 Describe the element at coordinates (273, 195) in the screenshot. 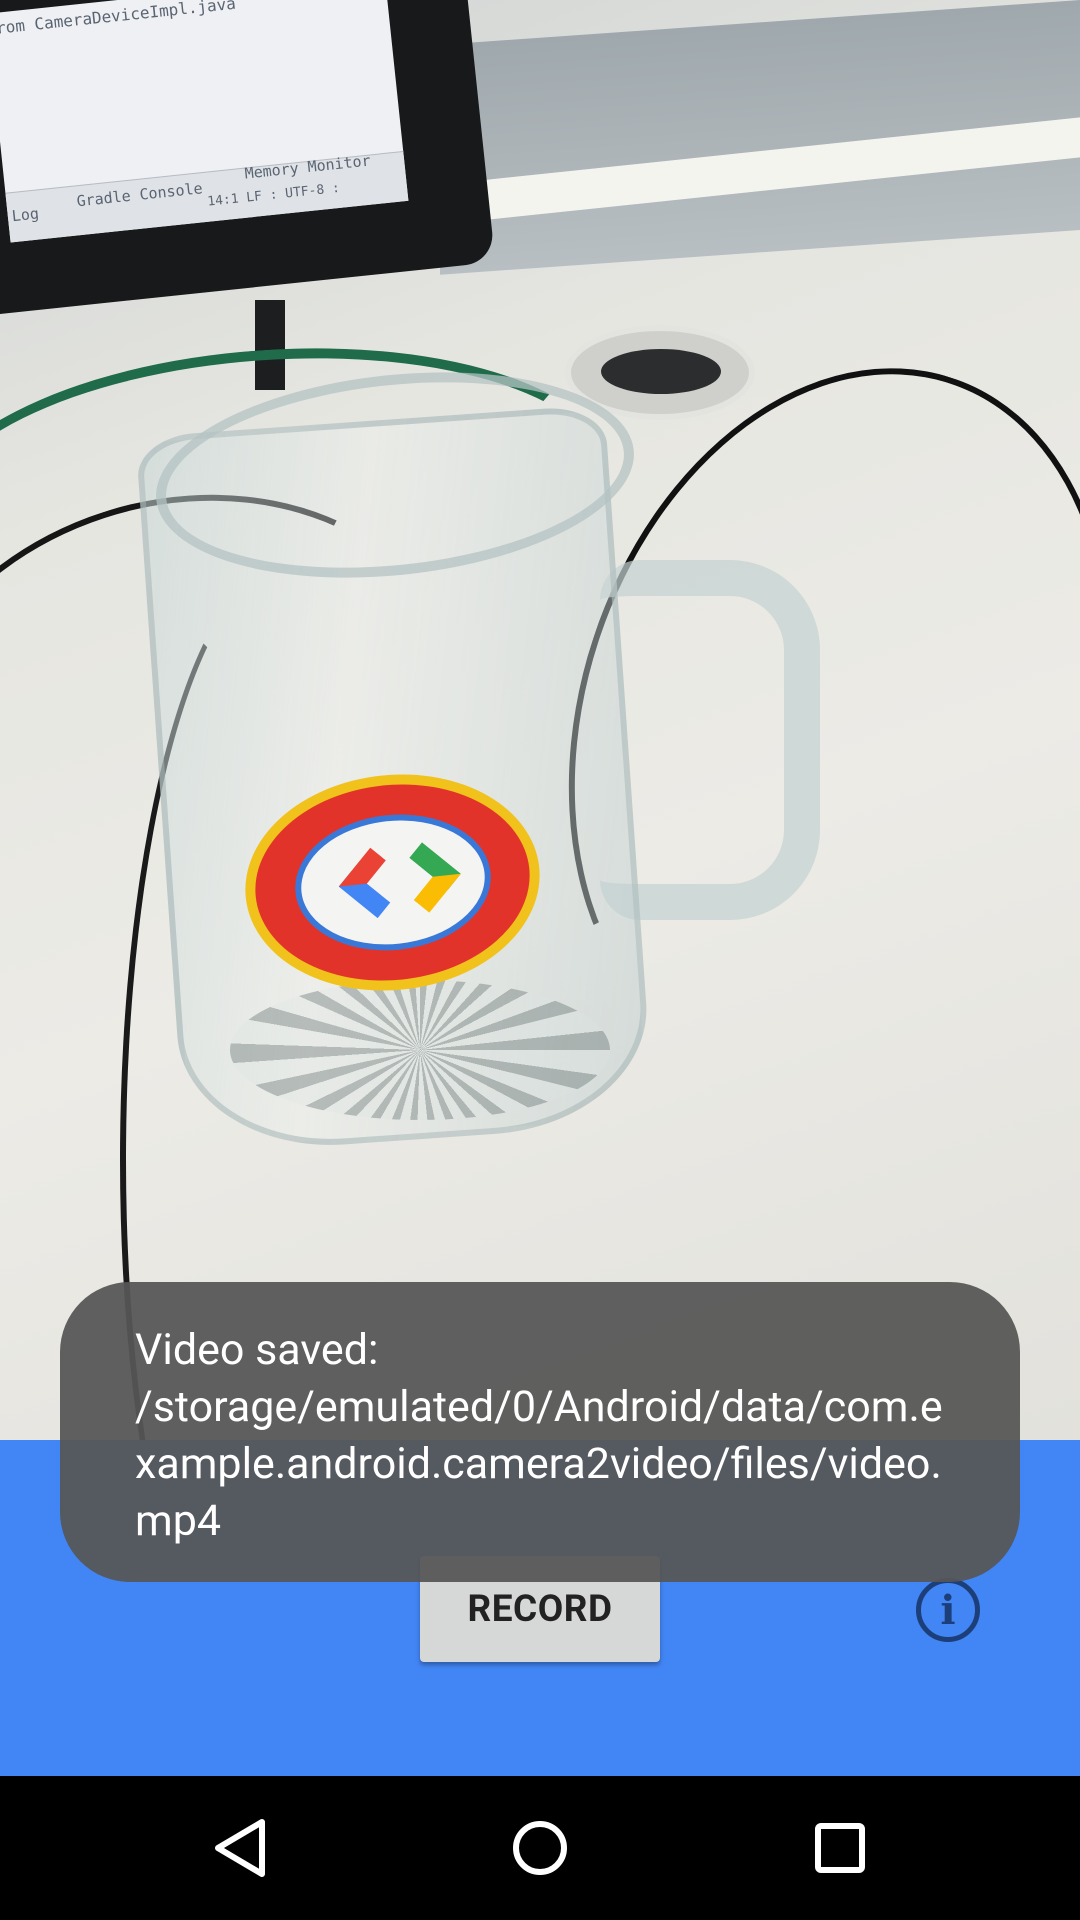

I see `monitor-status-text: 14:1 LF : UTF-8 :` at that location.